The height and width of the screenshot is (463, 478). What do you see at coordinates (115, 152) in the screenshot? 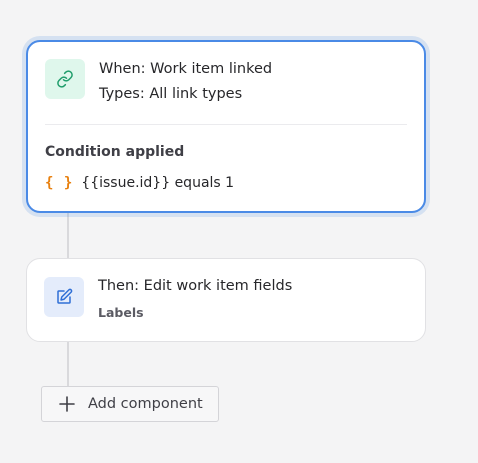
I see `condition-title: Condition applied` at bounding box center [115, 152].